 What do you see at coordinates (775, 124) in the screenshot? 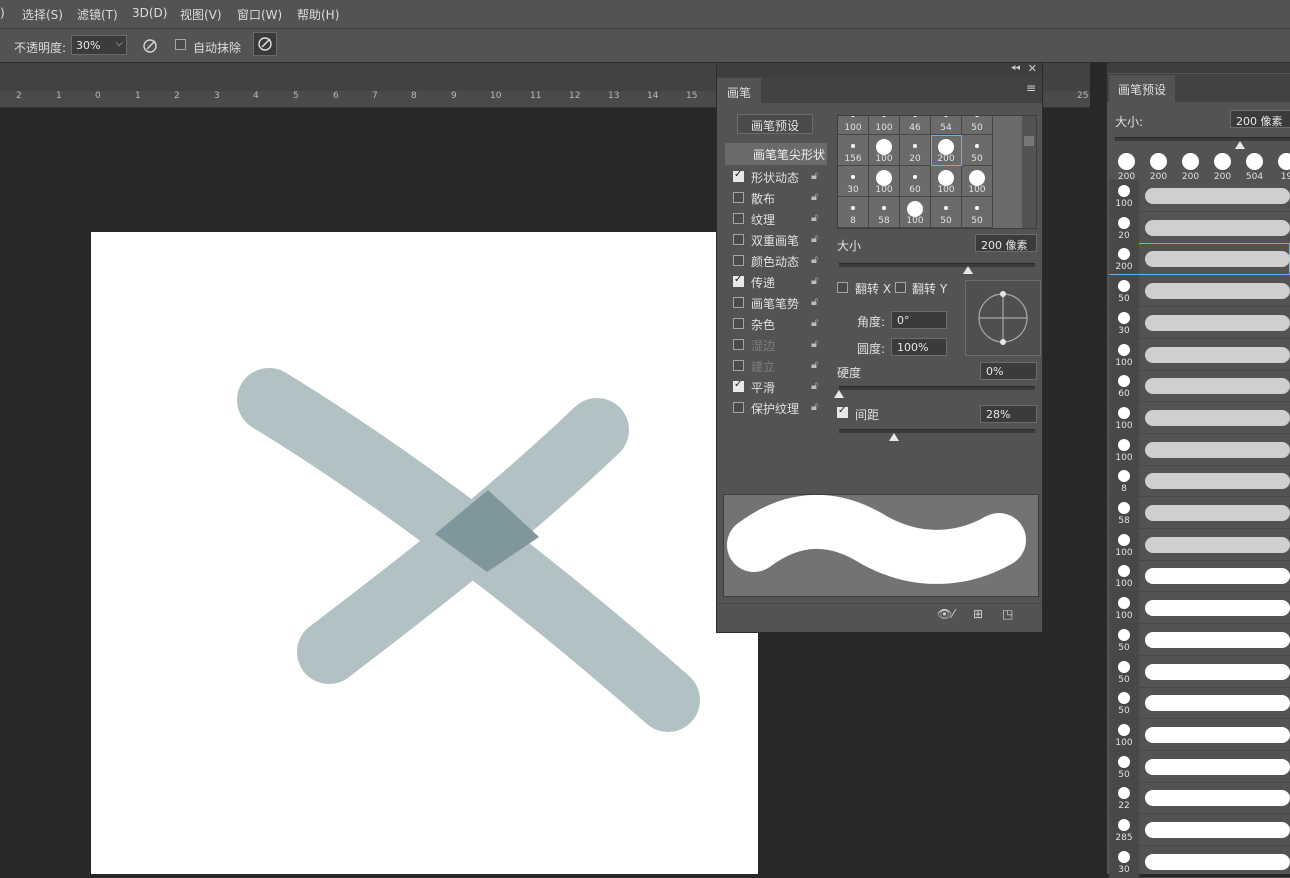
I see `brush-presets-button: 画笔预设` at bounding box center [775, 124].